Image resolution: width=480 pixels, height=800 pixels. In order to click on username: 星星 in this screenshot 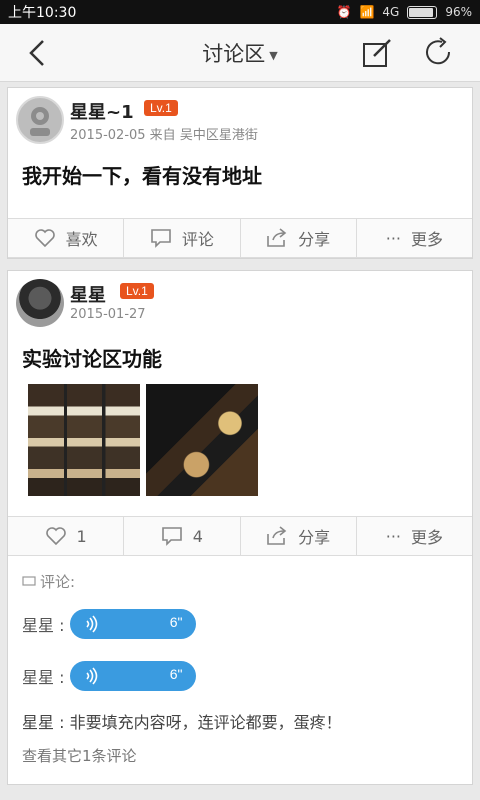, I will do `click(88, 294)`.